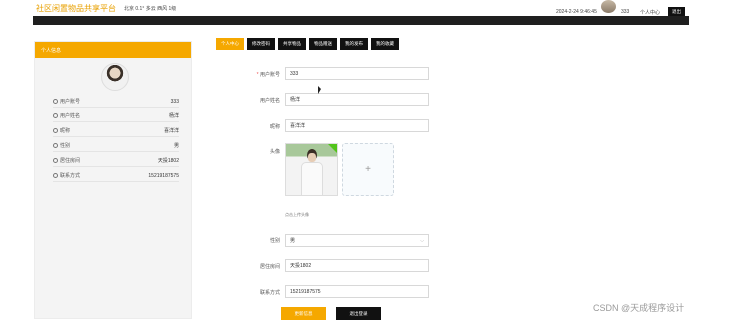 Image resolution: width=732 pixels, height=323 pixels. What do you see at coordinates (150, 9) in the screenshot?
I see `weather-info: 北京 0.1° 多云 西风 1级` at bounding box center [150, 9].